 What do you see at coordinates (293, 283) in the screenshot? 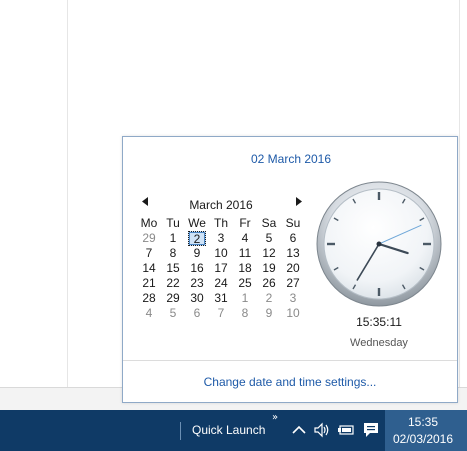
I see `calendar-day: 27` at bounding box center [293, 283].